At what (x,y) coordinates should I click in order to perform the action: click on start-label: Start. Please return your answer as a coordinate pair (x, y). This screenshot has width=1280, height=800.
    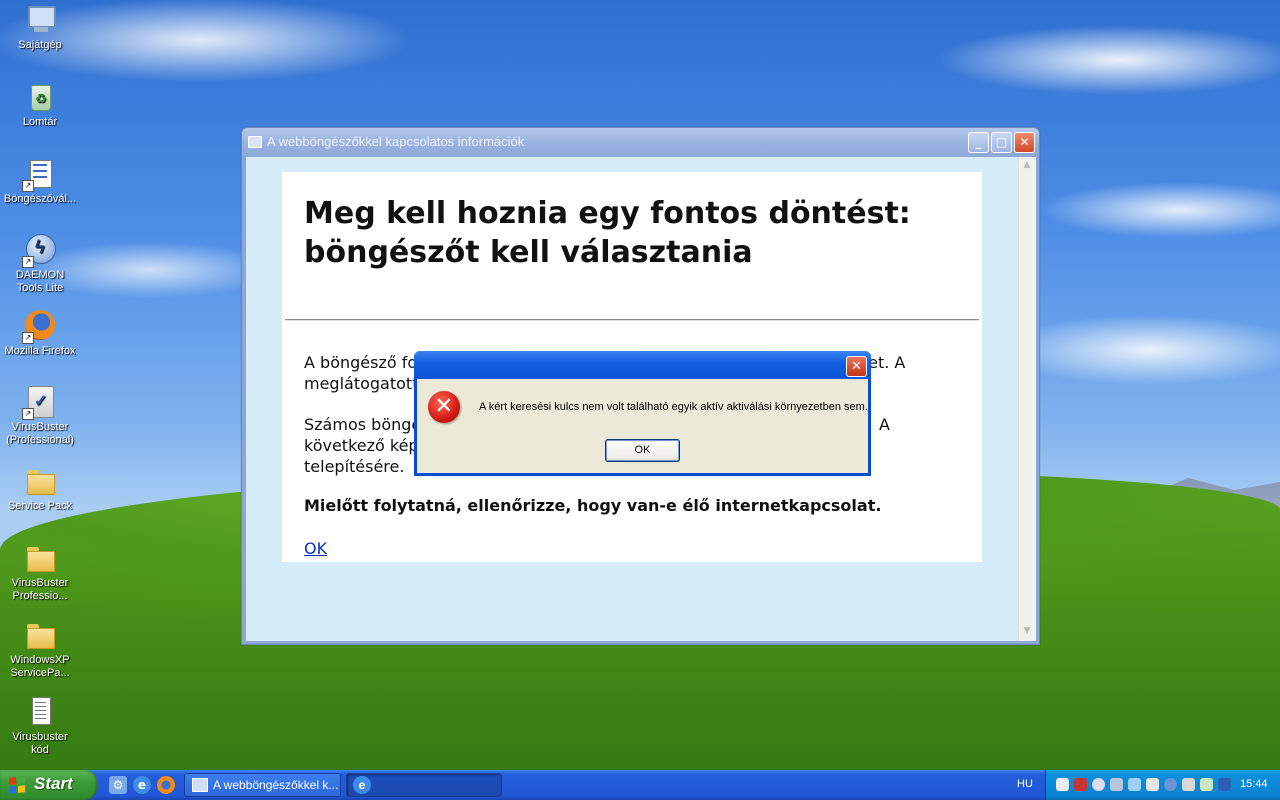
    Looking at the image, I should click on (53, 783).